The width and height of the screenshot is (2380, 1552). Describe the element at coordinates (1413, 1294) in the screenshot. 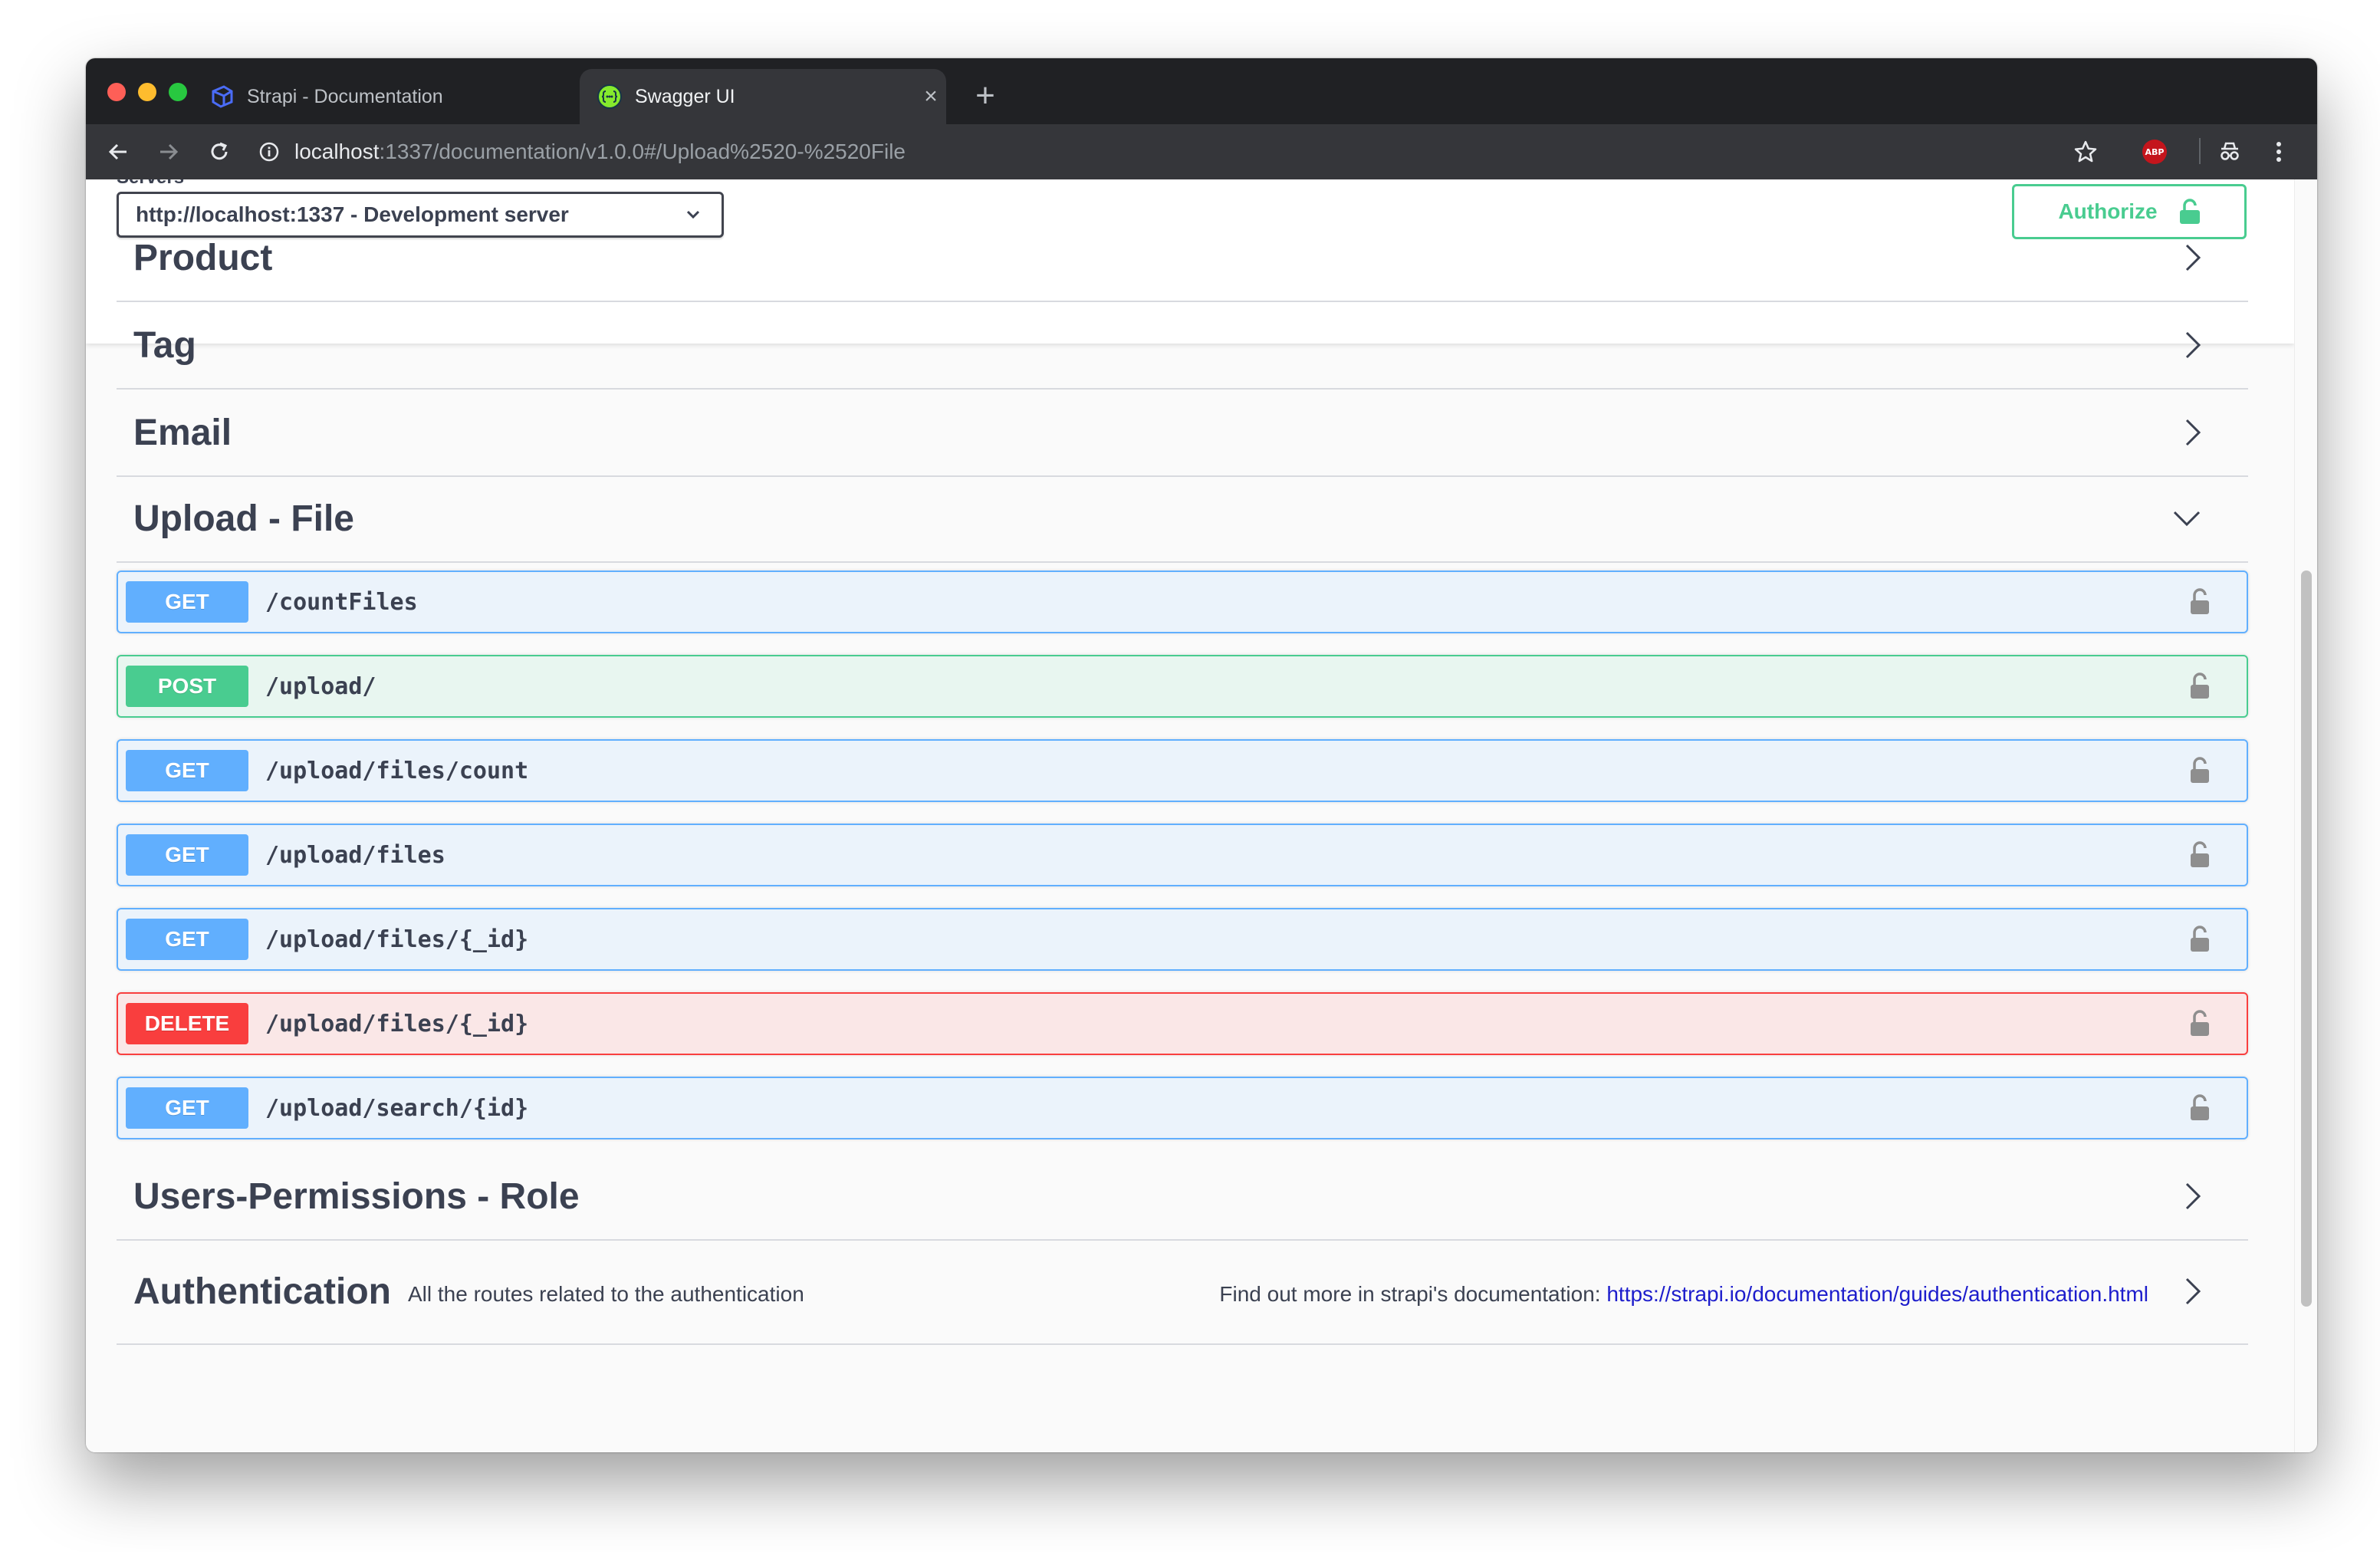

I see `external-docs-text: Find out more in strapi's documentation:` at that location.